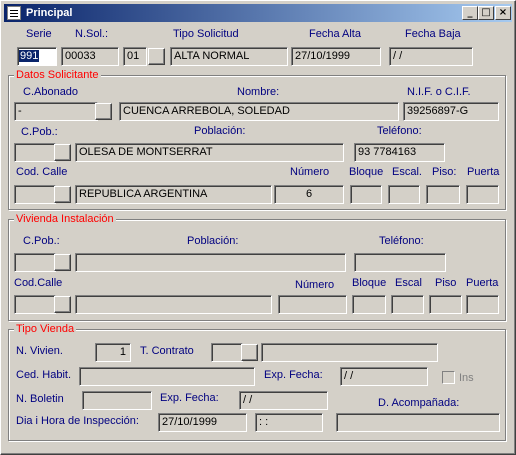 The height and width of the screenshot is (455, 516). Describe the element at coordinates (470, 13) in the screenshot. I see `minimize-button: _` at that location.